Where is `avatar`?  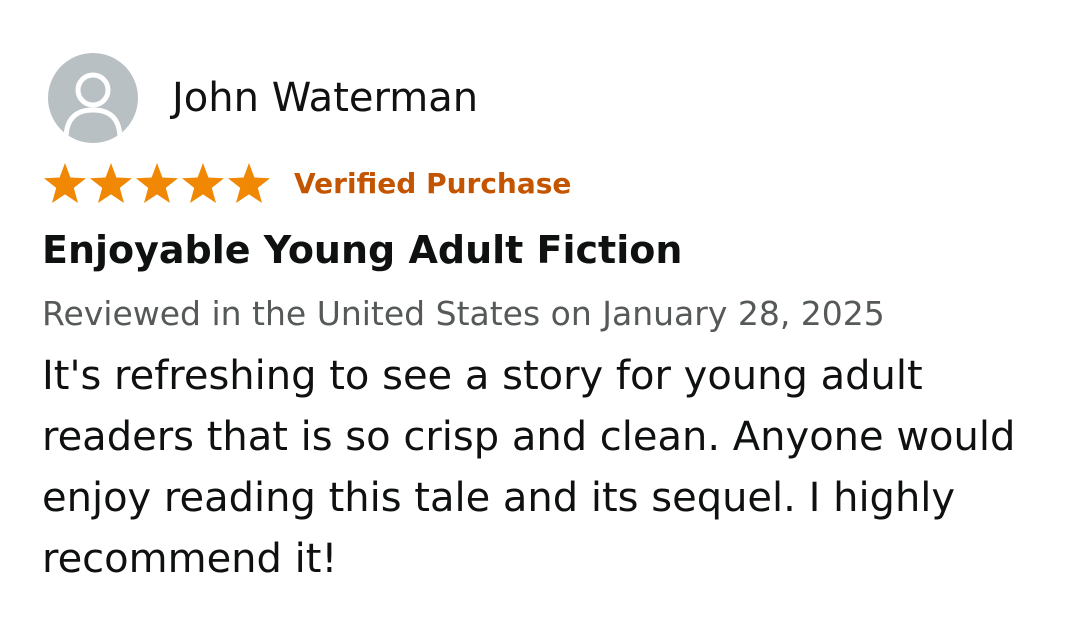
avatar is located at coordinates (93, 98).